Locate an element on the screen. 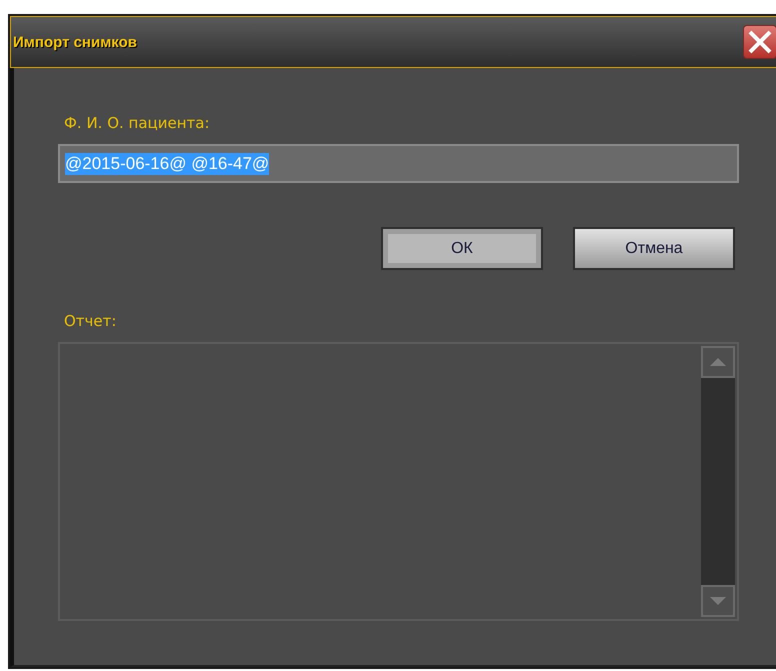 This screenshot has height=671, width=776. close-button is located at coordinates (759, 42).